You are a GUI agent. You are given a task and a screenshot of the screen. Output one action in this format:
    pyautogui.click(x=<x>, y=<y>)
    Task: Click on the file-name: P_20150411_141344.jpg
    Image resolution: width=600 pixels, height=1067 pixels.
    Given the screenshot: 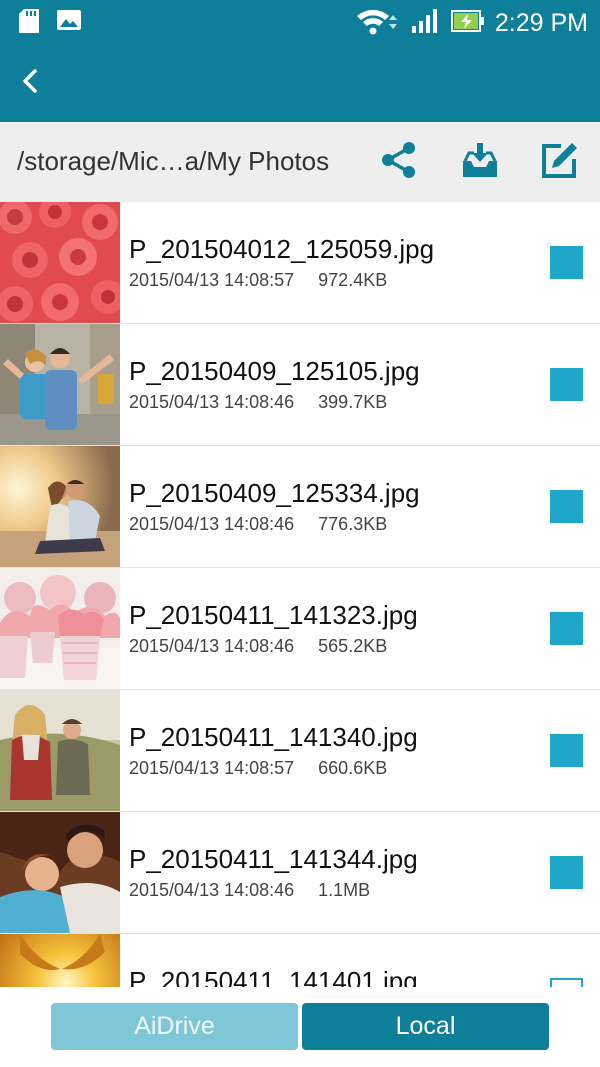 What is the action you would take?
    pyautogui.click(x=273, y=859)
    